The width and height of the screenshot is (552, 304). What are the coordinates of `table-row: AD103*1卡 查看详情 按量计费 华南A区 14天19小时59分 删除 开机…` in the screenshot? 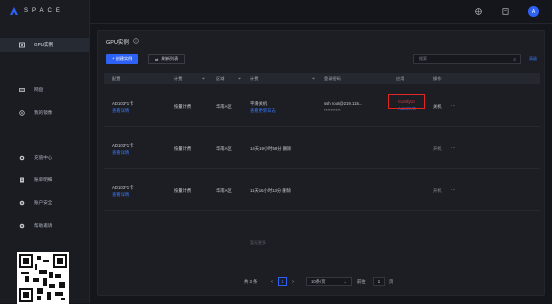 It's located at (322, 150).